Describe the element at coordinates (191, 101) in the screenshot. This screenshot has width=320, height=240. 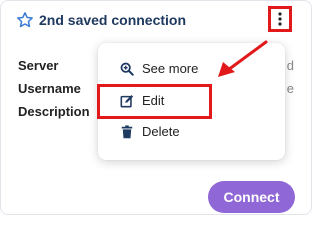
I see `menu-item-edit: Edit` at that location.